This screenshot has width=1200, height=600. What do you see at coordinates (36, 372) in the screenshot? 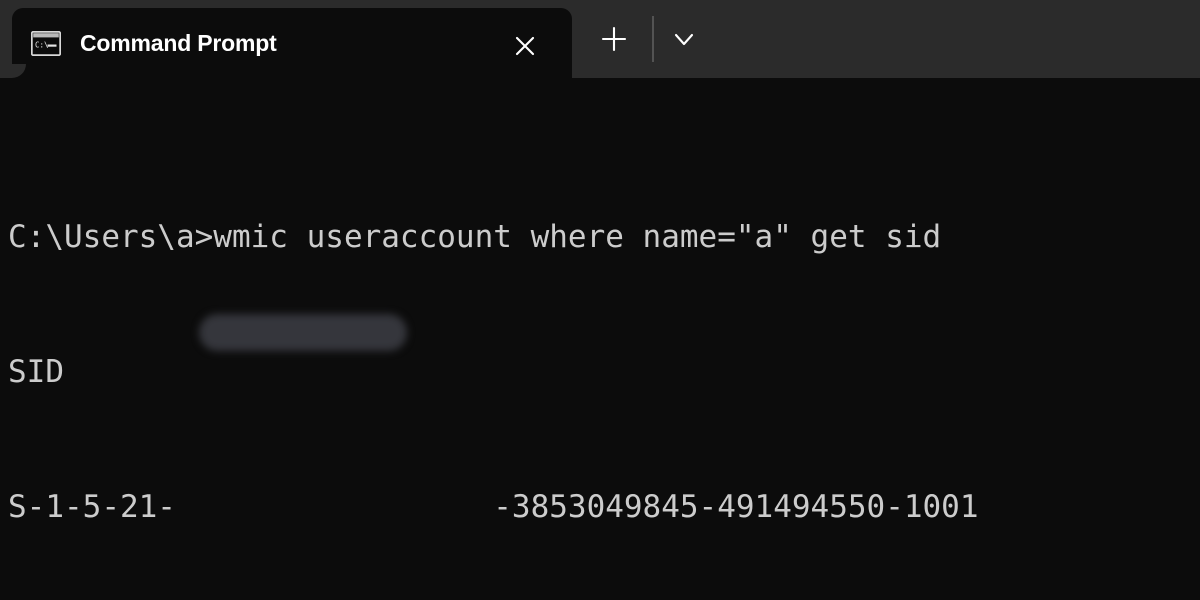
I see `terminal-line-output-header: SID` at bounding box center [36, 372].